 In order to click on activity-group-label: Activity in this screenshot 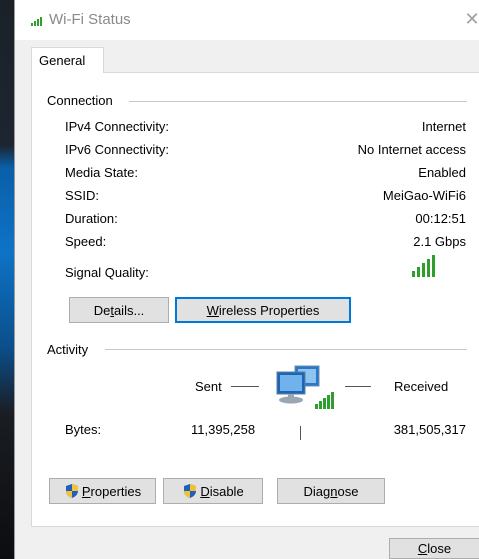, I will do `click(68, 349)`.